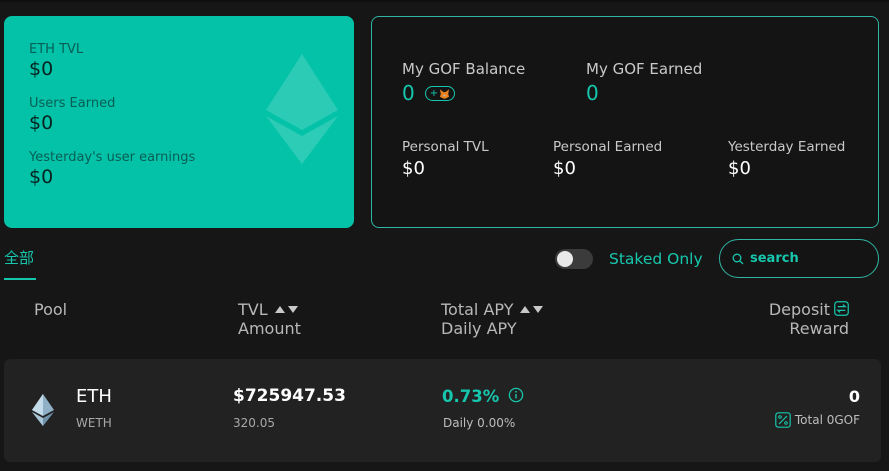 The width and height of the screenshot is (889, 471). Describe the element at coordinates (471, 396) in the screenshot. I see `pool-total-apy: 0.73%` at that location.